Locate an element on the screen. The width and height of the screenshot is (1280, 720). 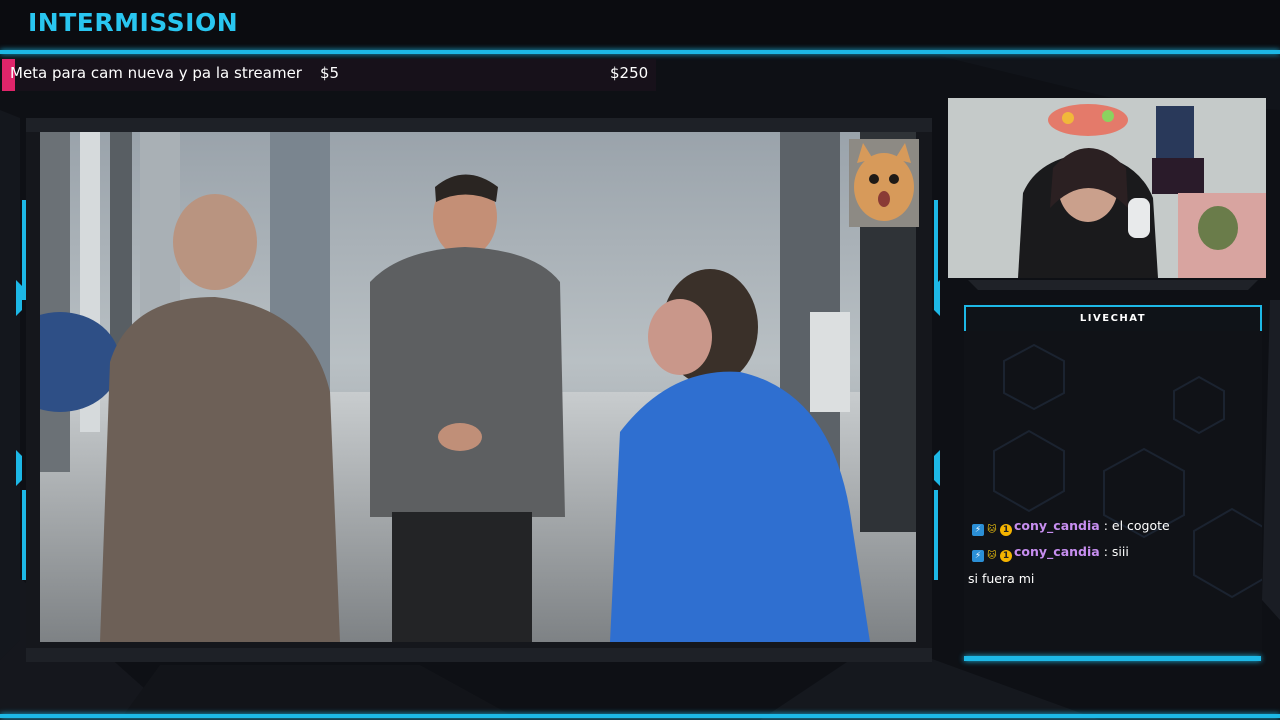
webcam-frame-decoration is located at coordinates (1113, 285).